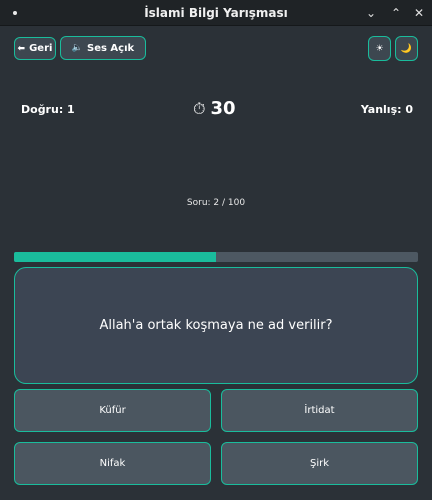 The width and height of the screenshot is (432, 500). I want to click on progress-bar, so click(216, 257).